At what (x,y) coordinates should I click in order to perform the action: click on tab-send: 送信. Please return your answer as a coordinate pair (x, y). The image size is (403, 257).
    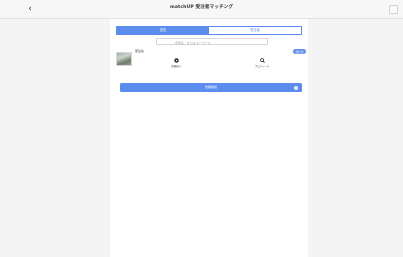
    Looking at the image, I should click on (163, 30).